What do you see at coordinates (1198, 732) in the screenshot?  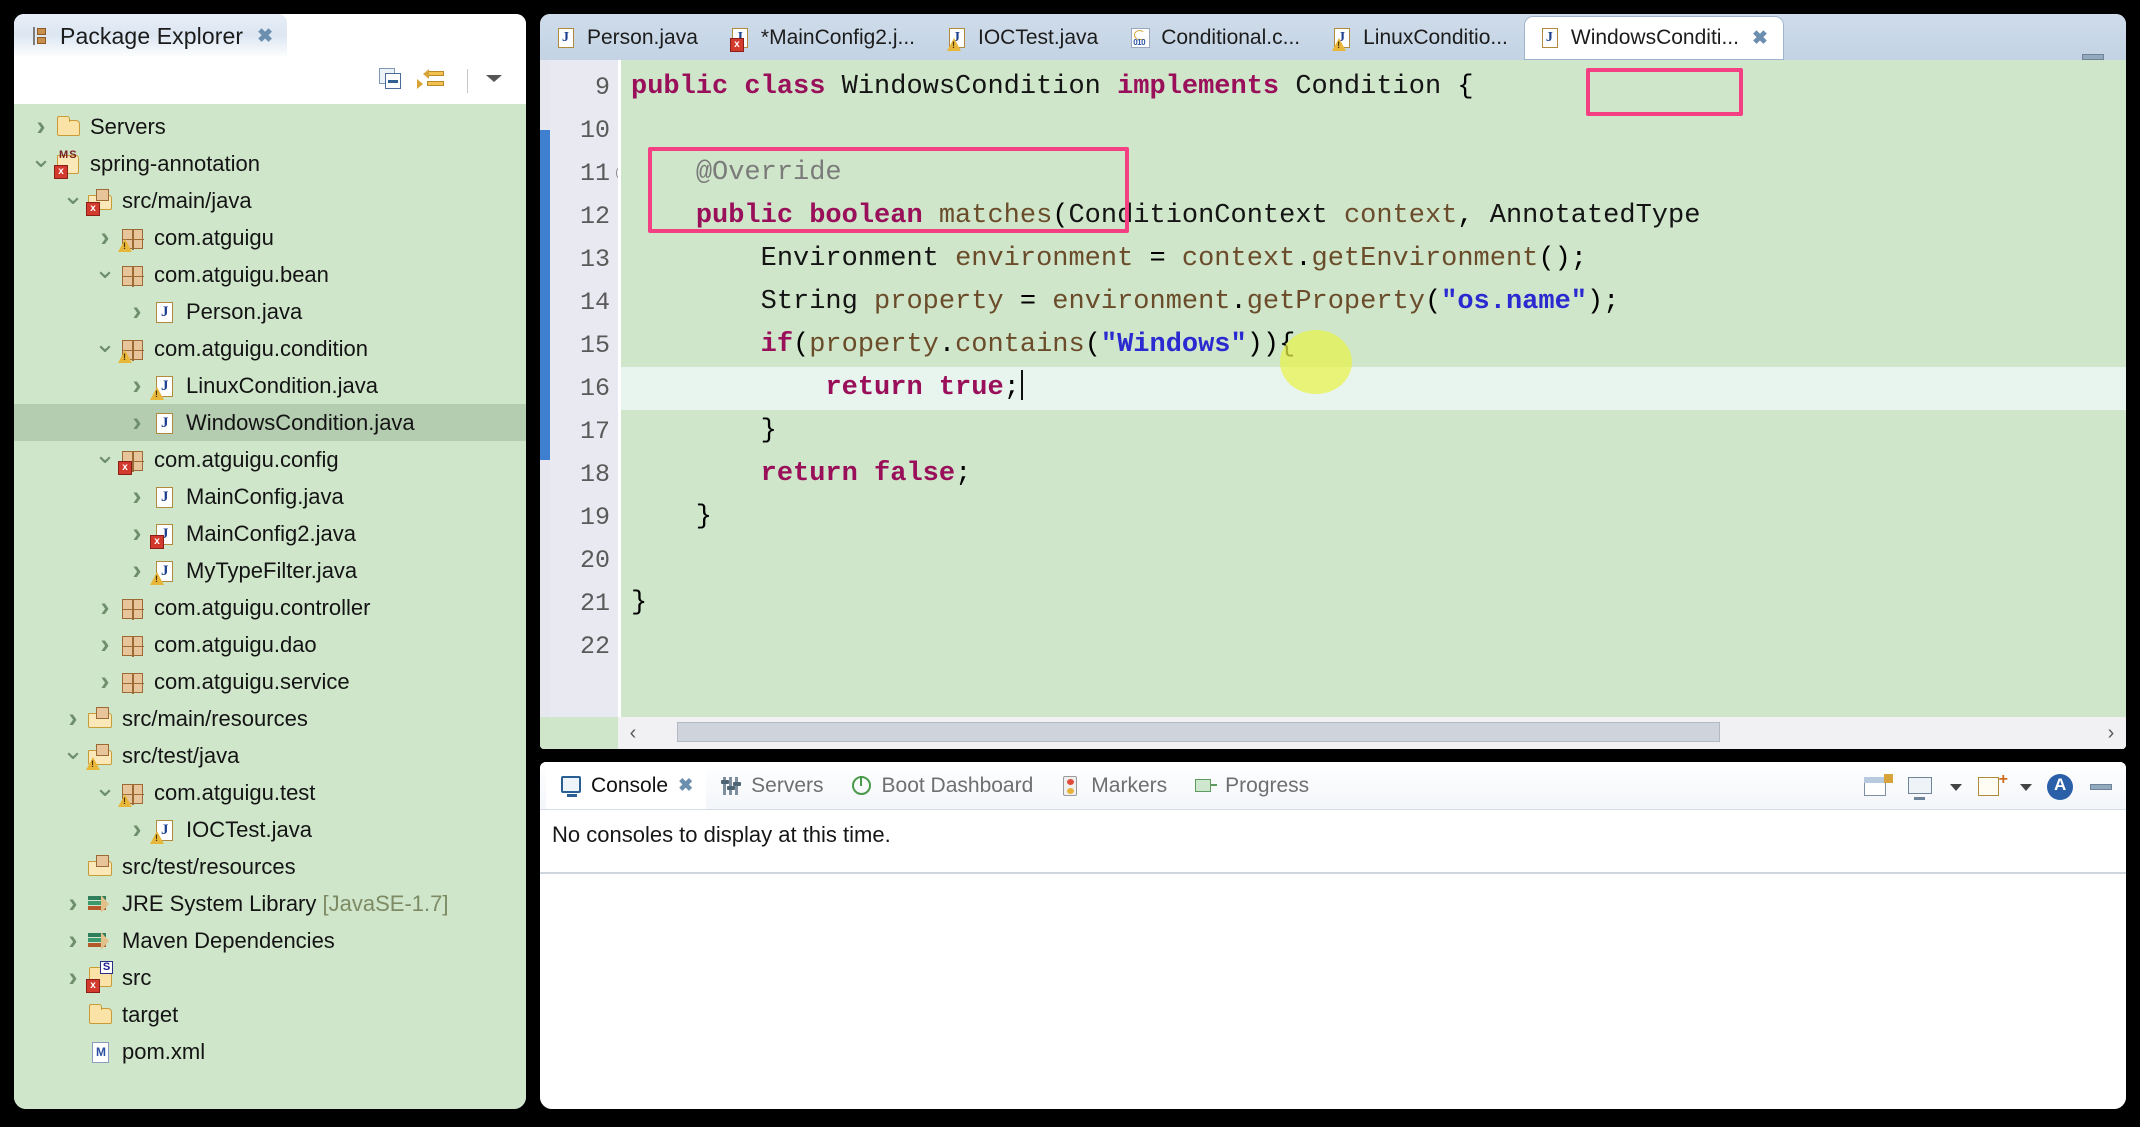 I see `scrollbar-thumb` at bounding box center [1198, 732].